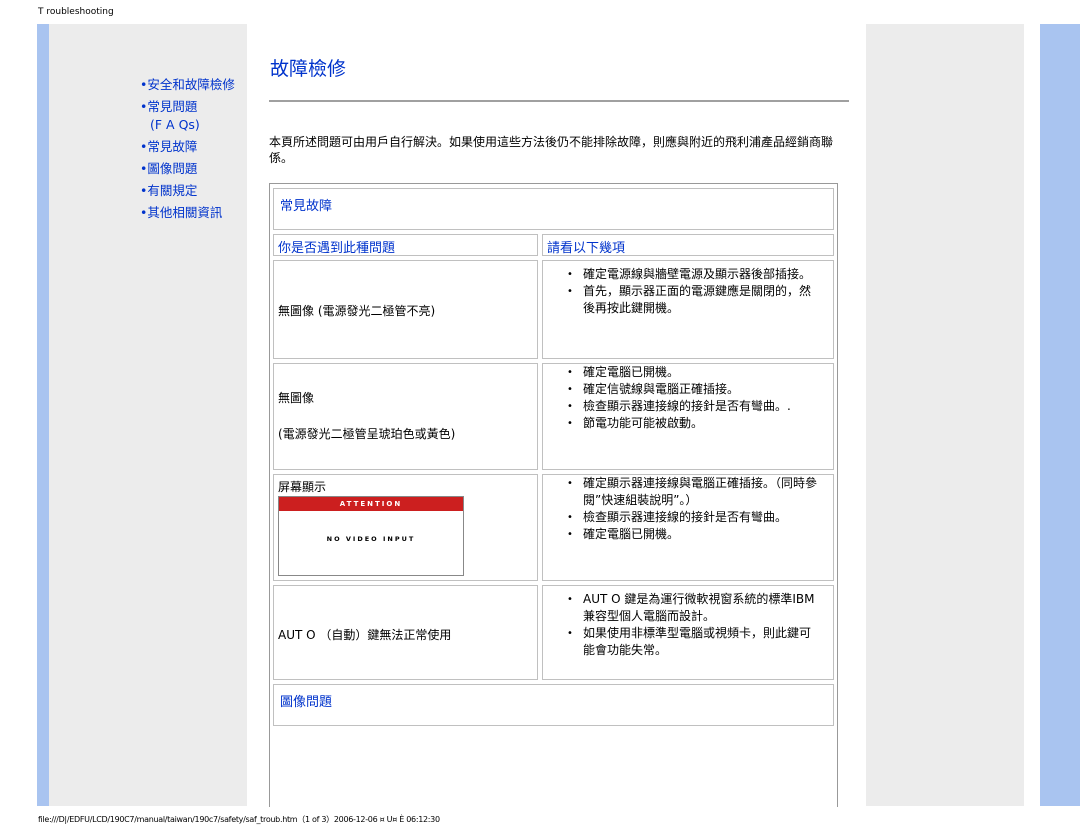 Image resolution: width=1080 pixels, height=834 pixels. What do you see at coordinates (296, 398) in the screenshot?
I see `problem-text: 無圖像` at bounding box center [296, 398].